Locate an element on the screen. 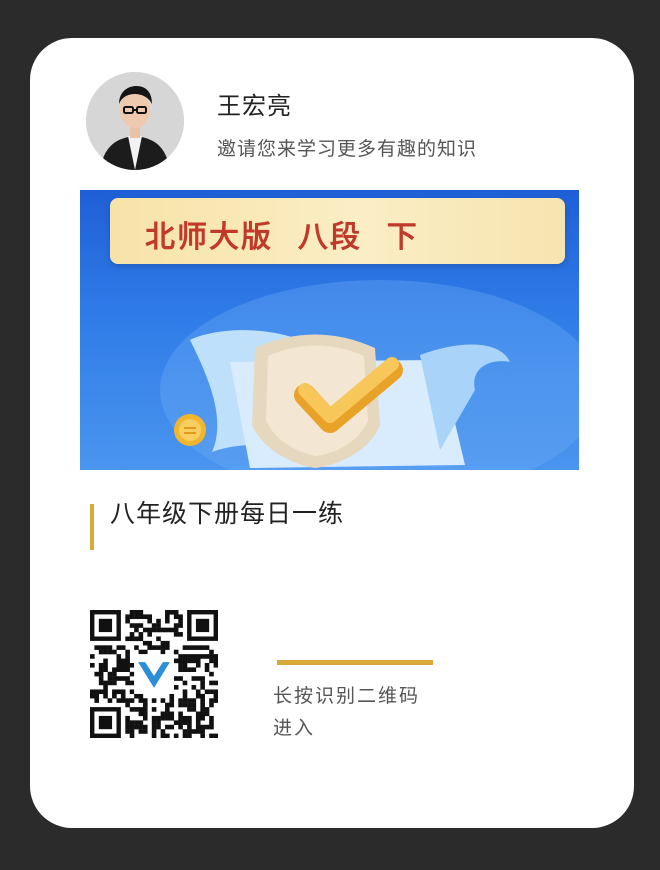 This screenshot has height=870, width=660. avatar-photo is located at coordinates (135, 121).